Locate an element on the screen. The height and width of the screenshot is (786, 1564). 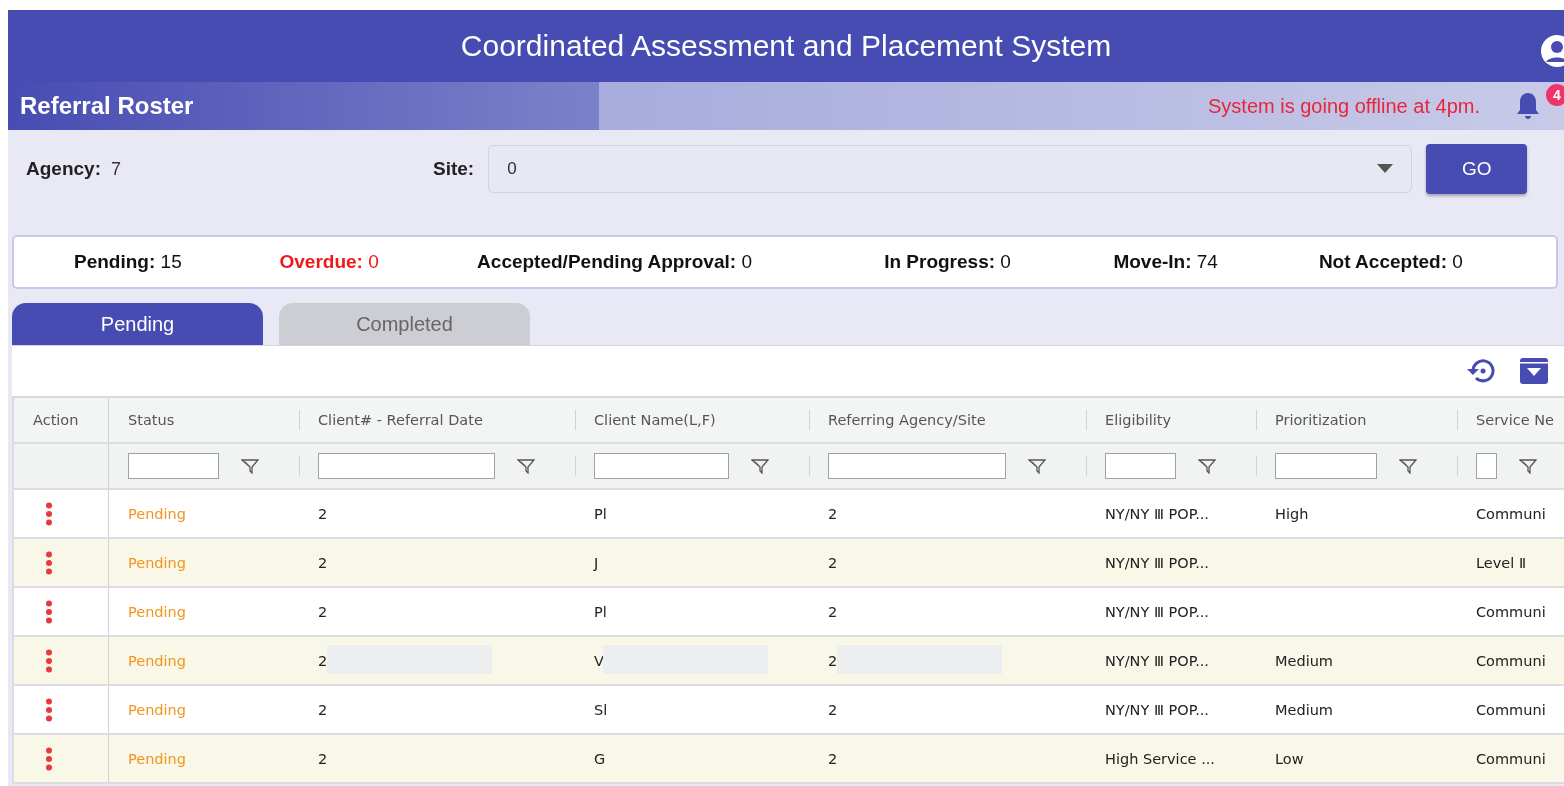
column-header: Referring Agency/Site is located at coordinates (907, 420).